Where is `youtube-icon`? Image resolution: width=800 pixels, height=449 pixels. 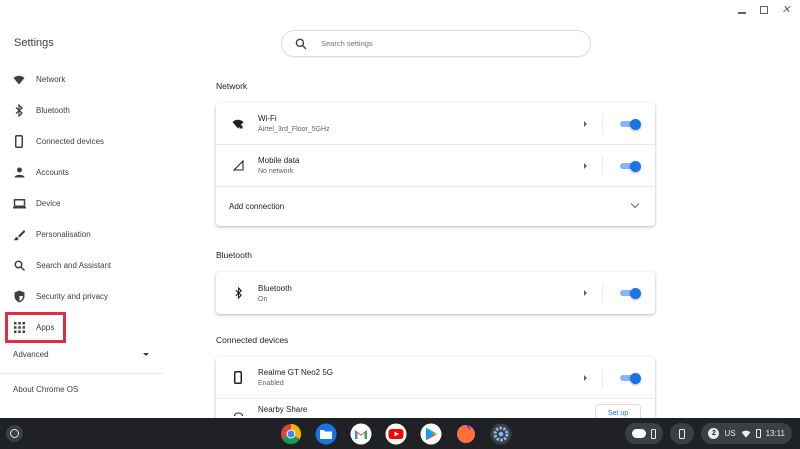
youtube-icon is located at coordinates (396, 434).